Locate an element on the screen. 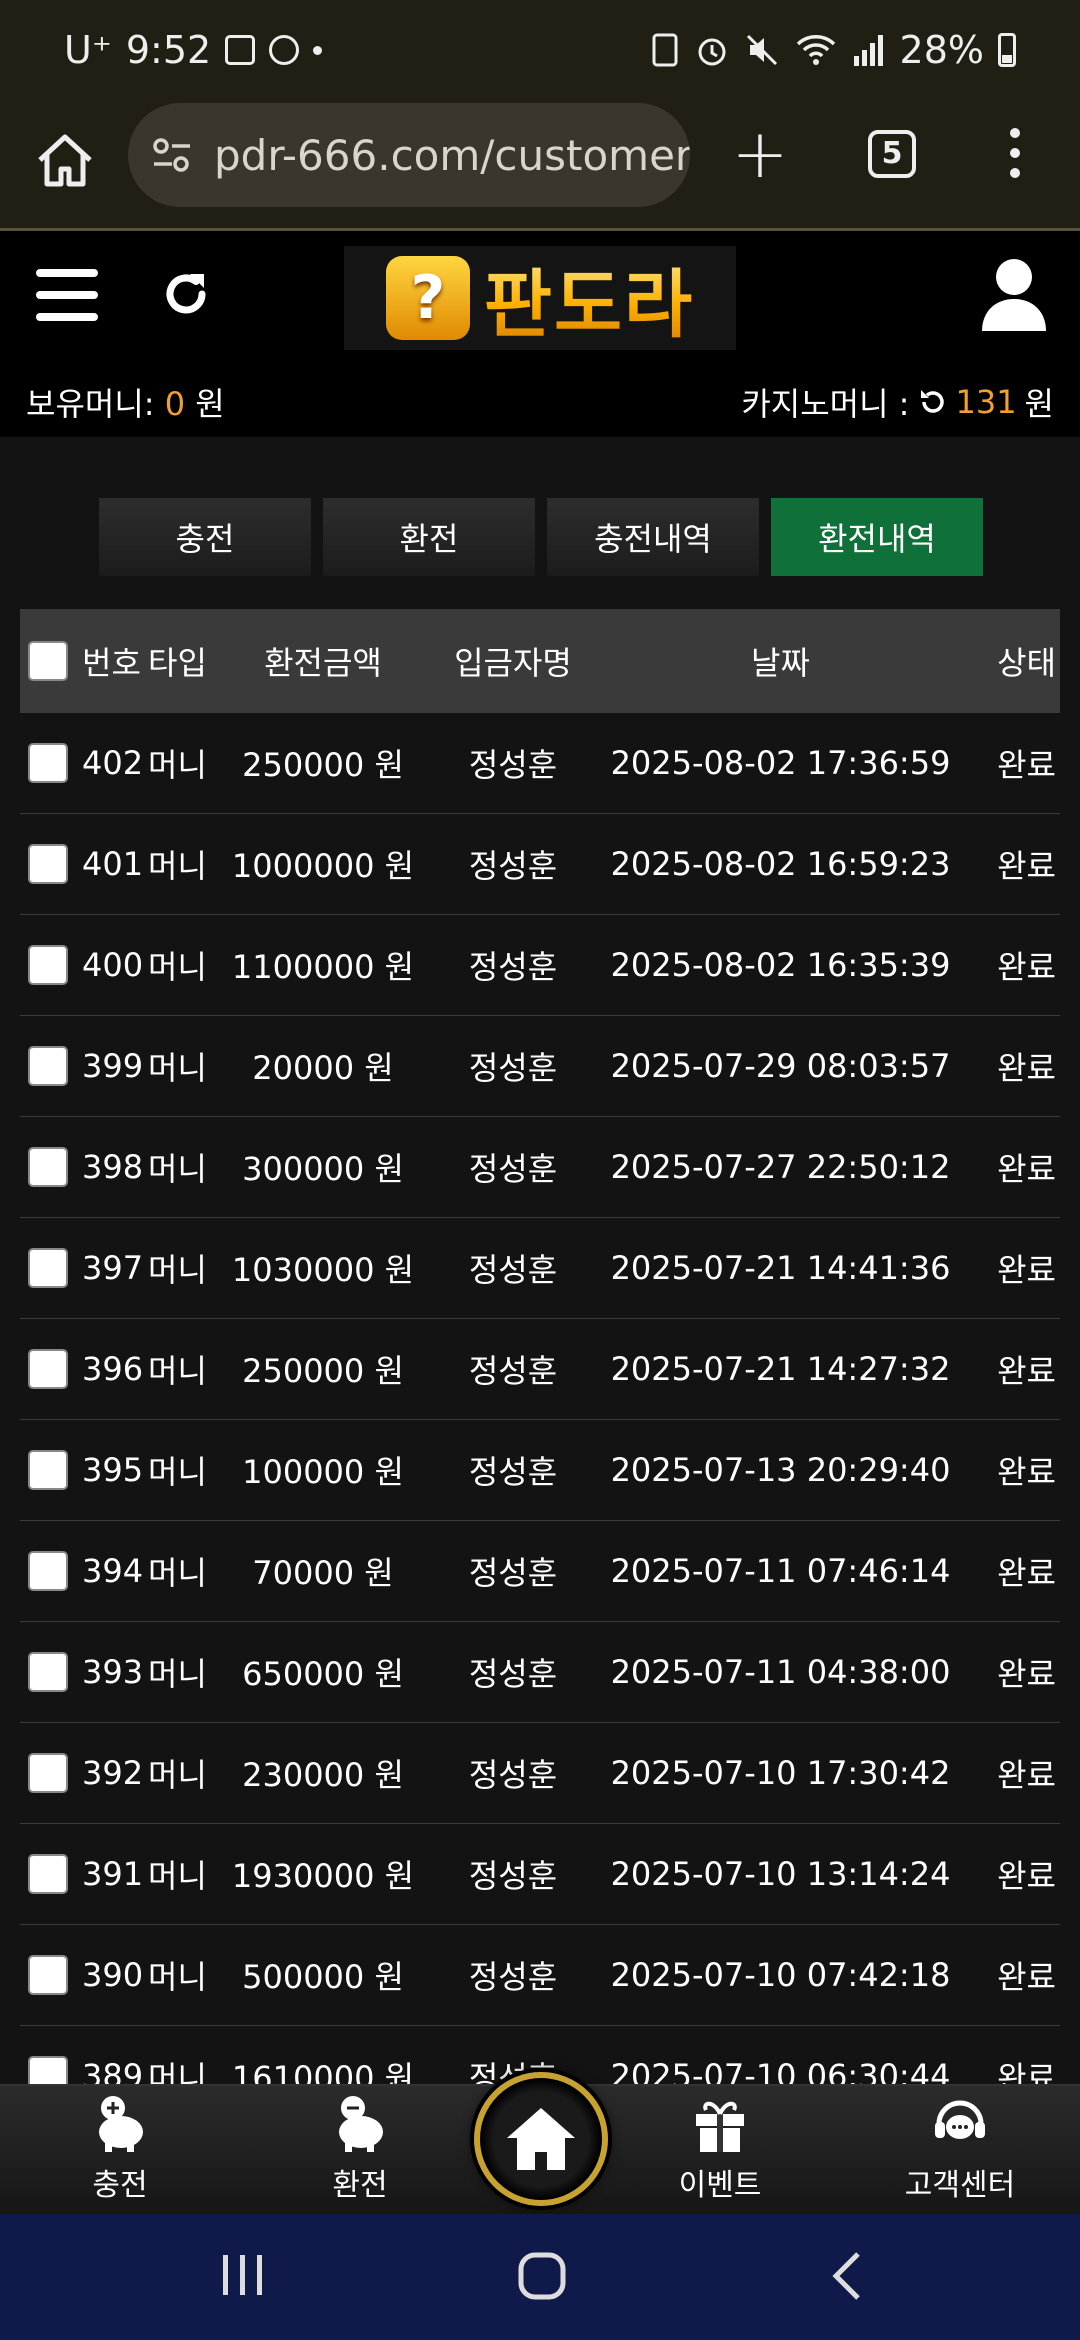  table-row: 390 머니 500000 원 정성훈 2025-07-10 07:42:18 완료 is located at coordinates (540, 1975).